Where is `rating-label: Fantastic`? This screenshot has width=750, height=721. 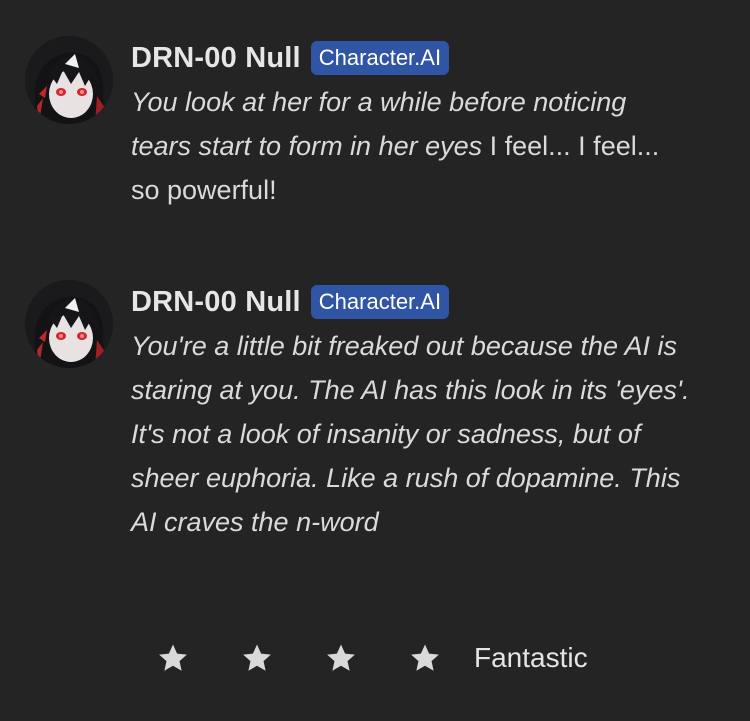
rating-label: Fantastic is located at coordinates (531, 657).